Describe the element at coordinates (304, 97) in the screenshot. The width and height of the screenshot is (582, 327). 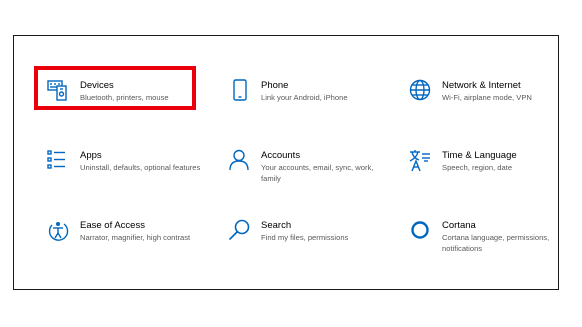
I see `tile-description: Link your Android, iPhone` at that location.